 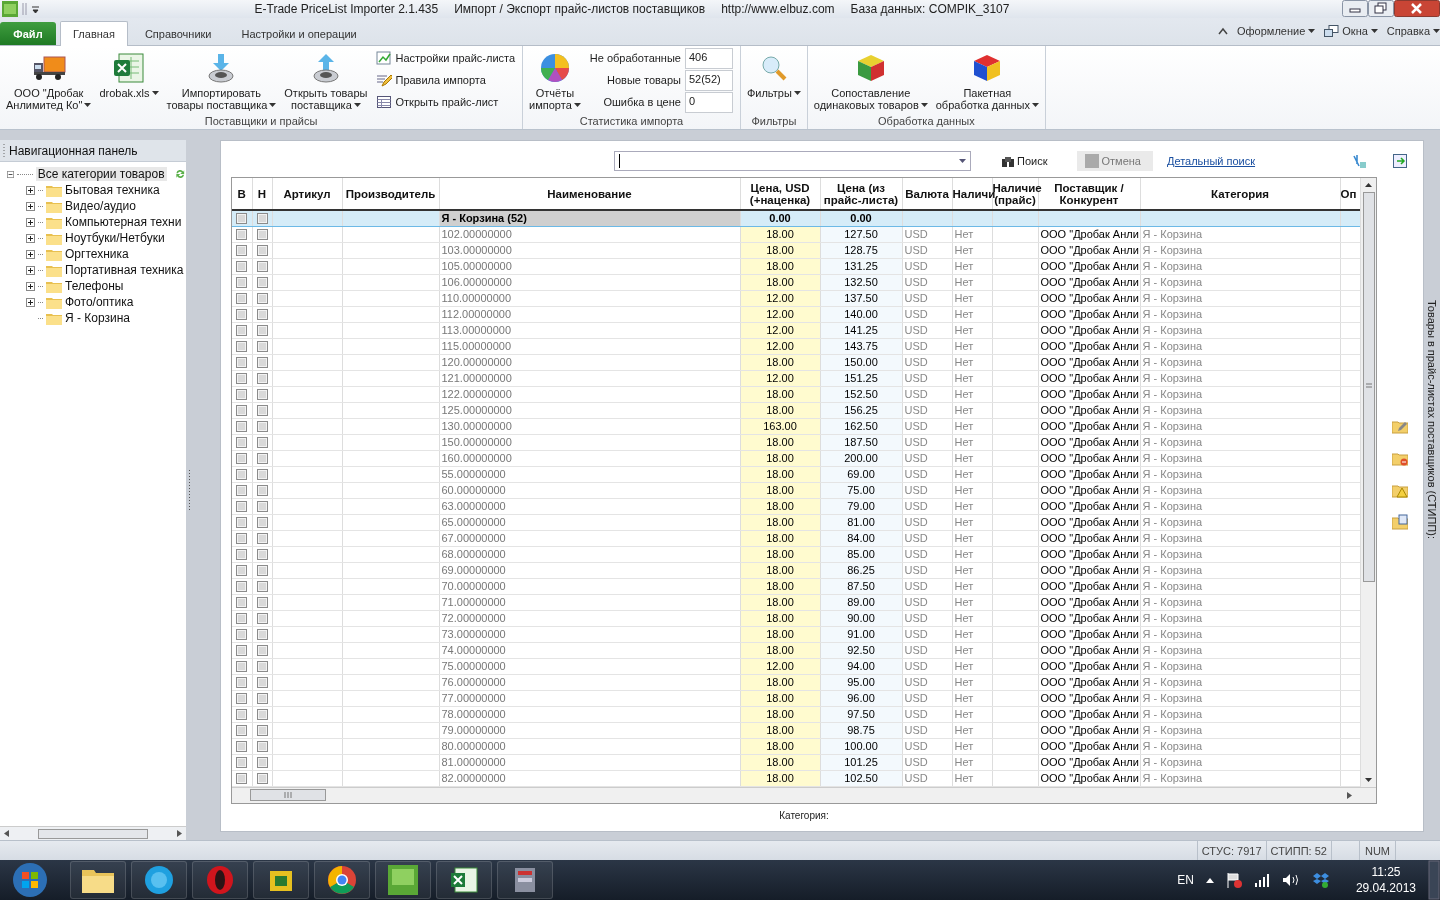 I want to click on tree-item: Телефоны, so click(x=94, y=286).